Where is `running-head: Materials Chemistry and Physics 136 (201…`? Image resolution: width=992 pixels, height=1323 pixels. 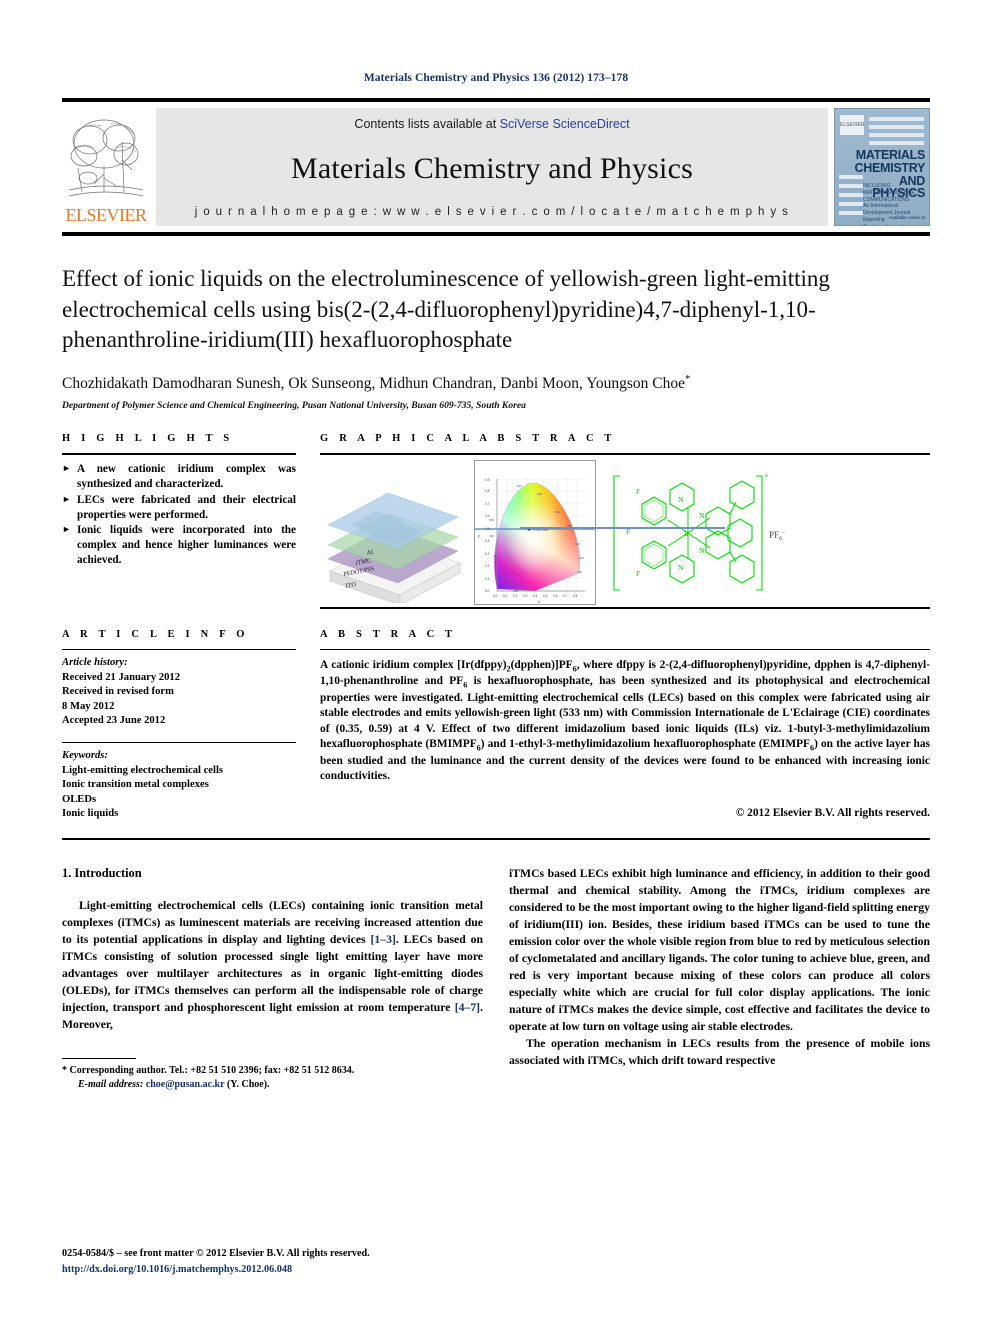 running-head: Materials Chemistry and Physics 136 (201… is located at coordinates (496, 78).